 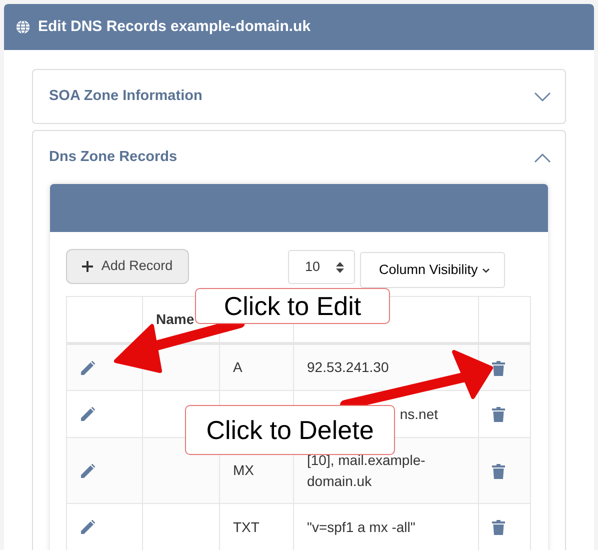 I want to click on record-type: MX, so click(x=243, y=470).